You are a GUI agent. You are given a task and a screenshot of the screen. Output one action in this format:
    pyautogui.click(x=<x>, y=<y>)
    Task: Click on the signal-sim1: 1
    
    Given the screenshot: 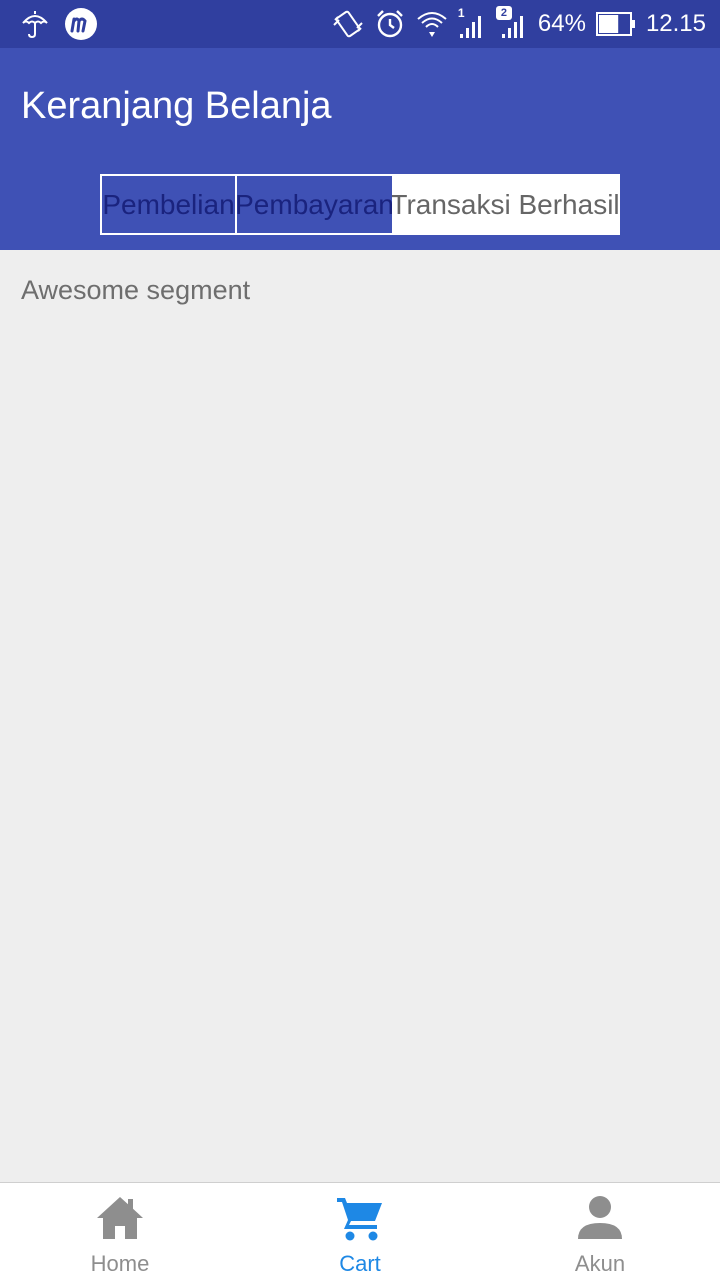 What is the action you would take?
    pyautogui.click(x=472, y=23)
    